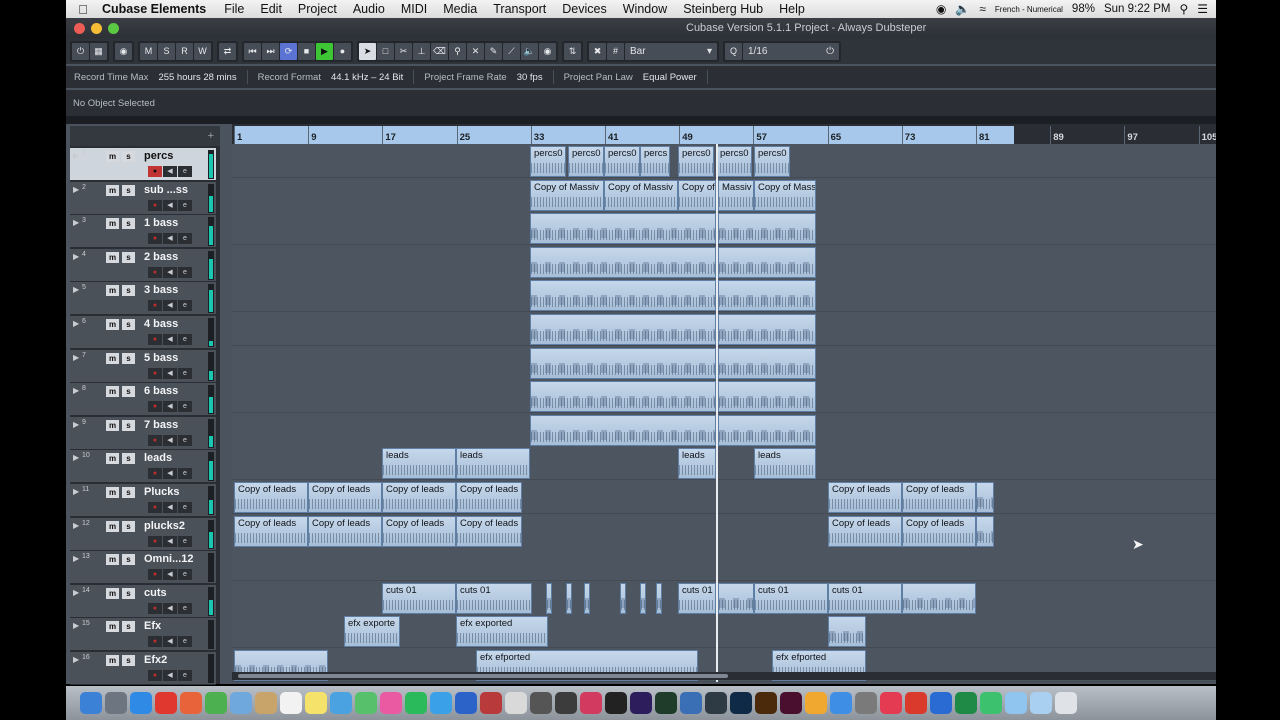 This screenshot has height=720, width=1280. Describe the element at coordinates (166, 703) in the screenshot. I see `opera-icon` at that location.